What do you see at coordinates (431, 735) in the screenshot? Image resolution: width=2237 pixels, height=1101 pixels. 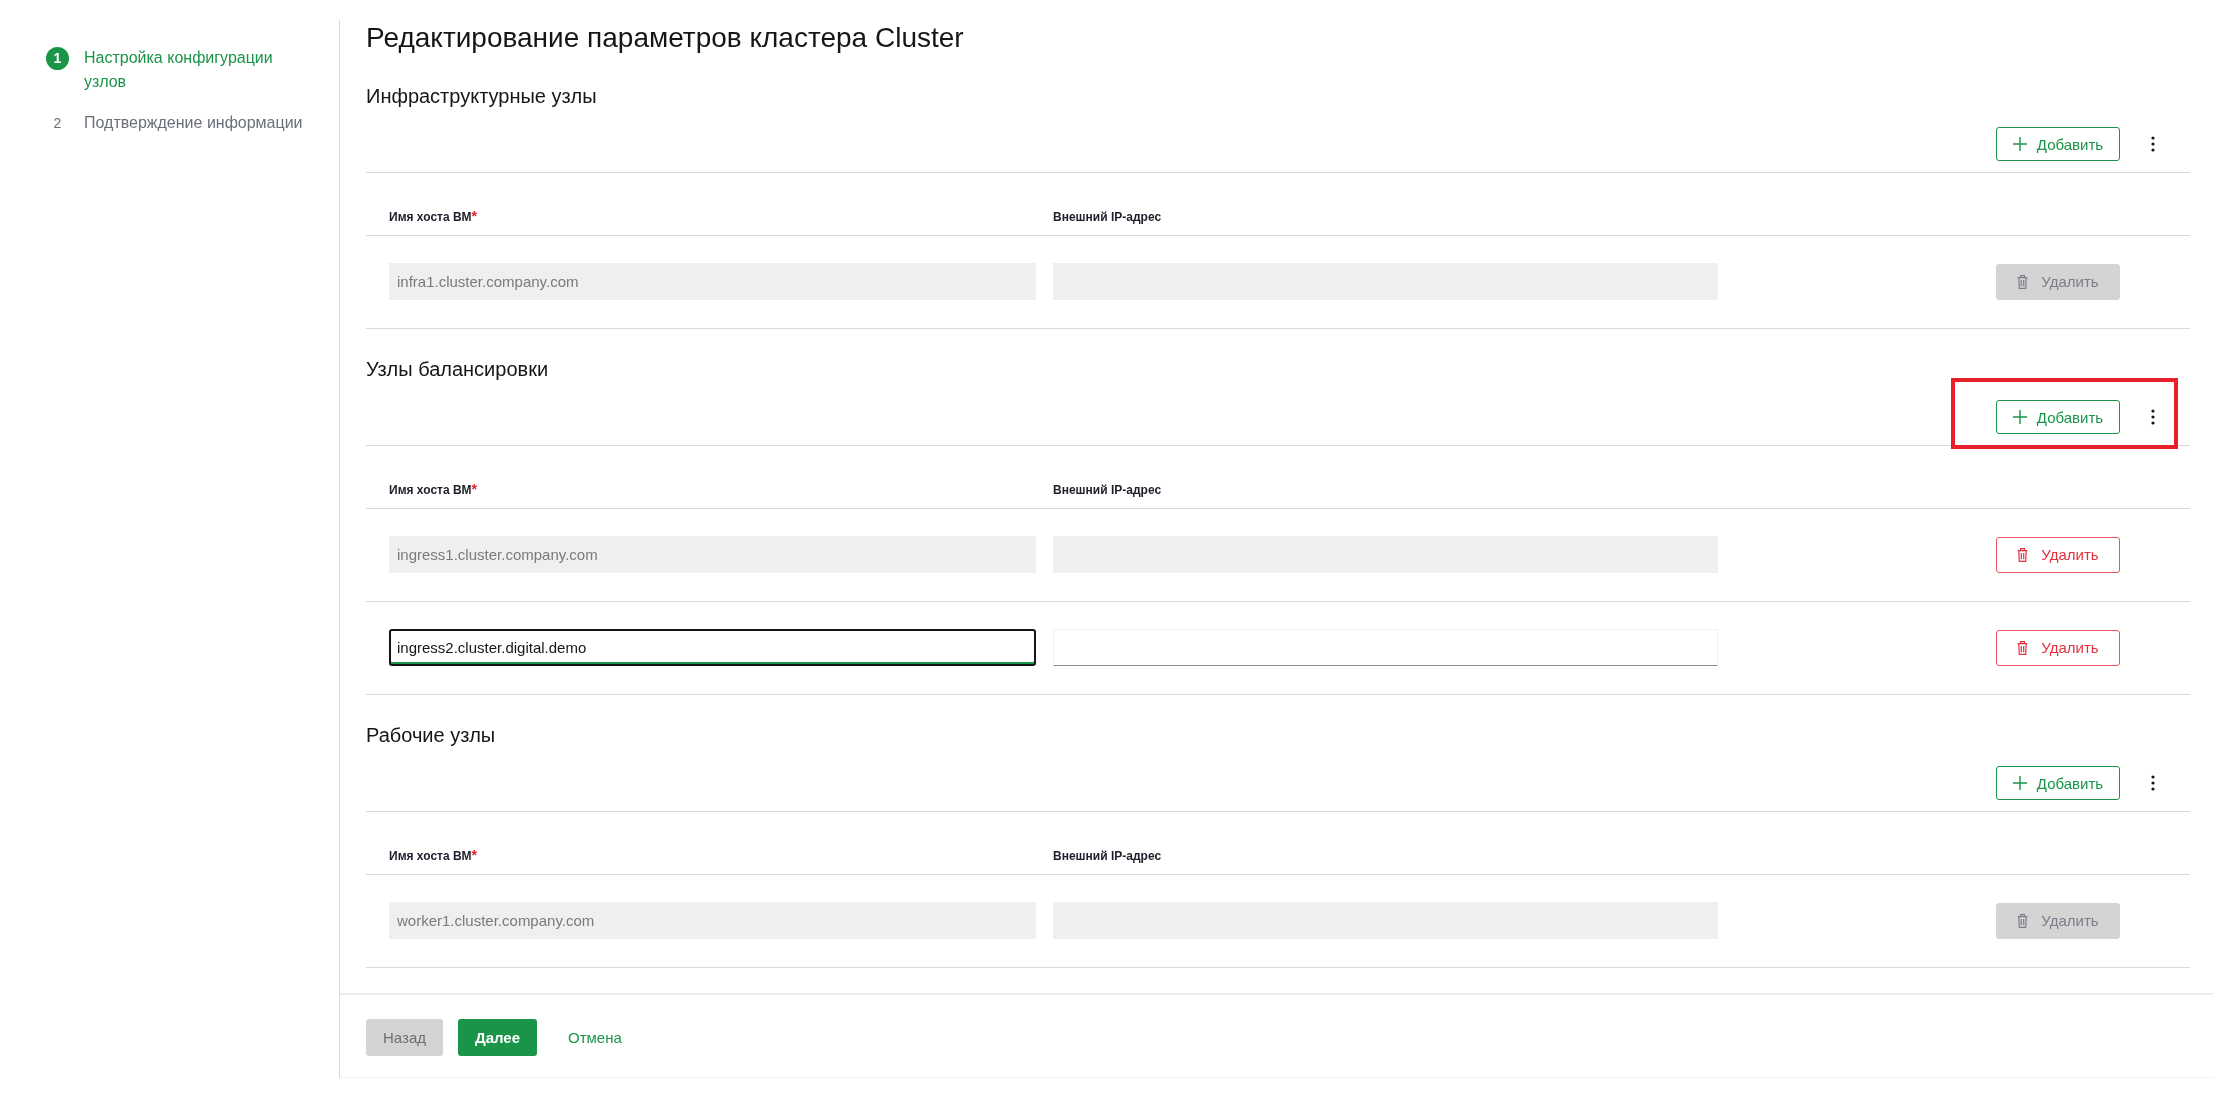 I see `section-heading: Рабочие узлы` at bounding box center [431, 735].